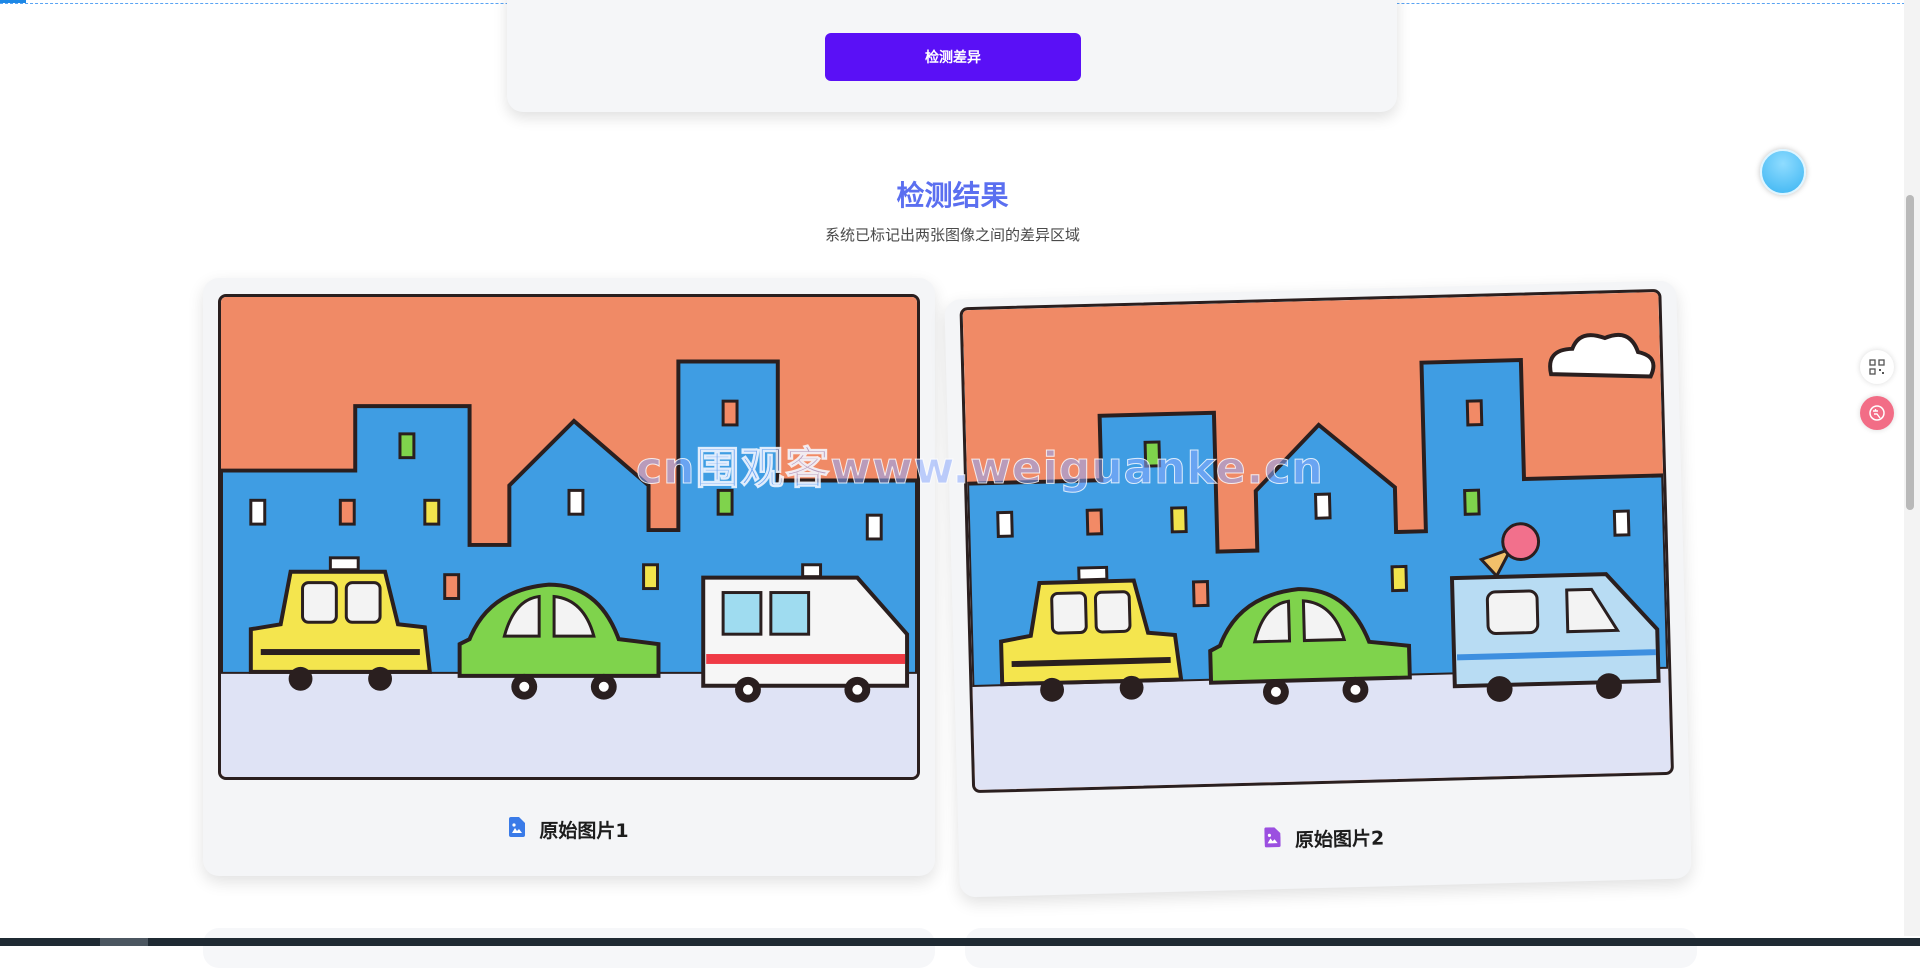 The image size is (1920, 968). What do you see at coordinates (1877, 413) in the screenshot?
I see `translate-icon` at bounding box center [1877, 413].